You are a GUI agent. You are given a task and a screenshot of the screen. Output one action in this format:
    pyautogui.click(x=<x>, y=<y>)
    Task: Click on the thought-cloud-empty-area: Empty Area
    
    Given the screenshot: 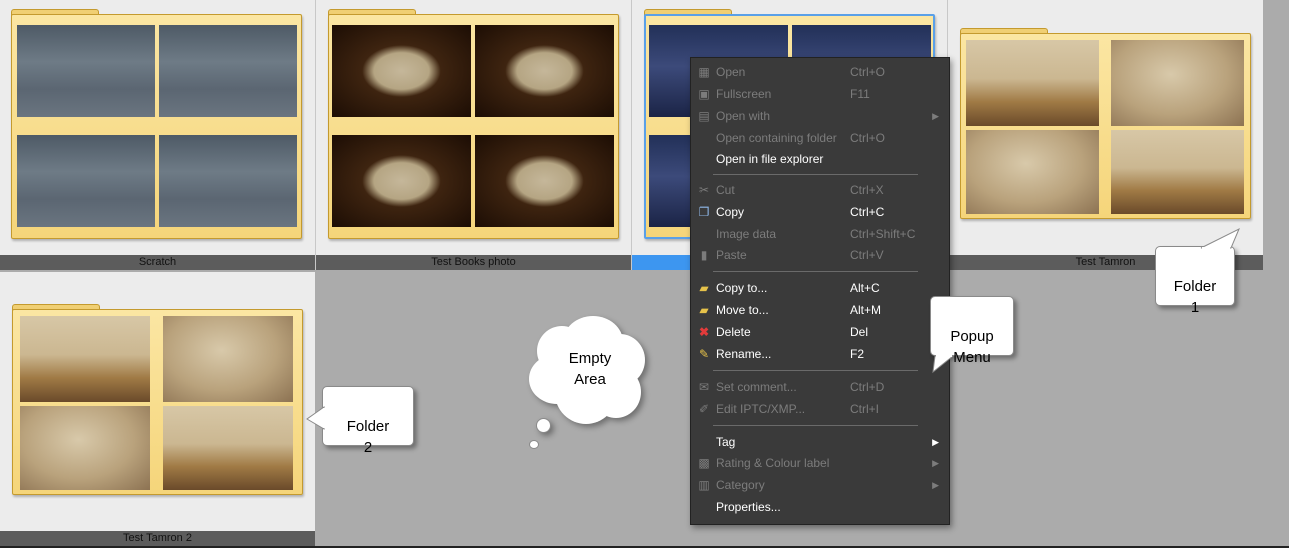 What is the action you would take?
    pyautogui.click(x=587, y=372)
    